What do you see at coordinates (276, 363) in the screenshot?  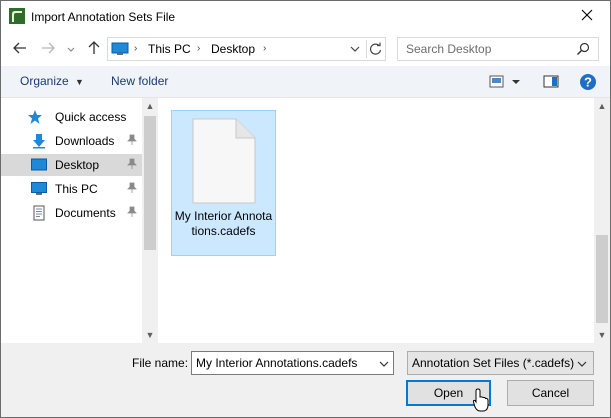 I see `file-name-value: My Interior Annotations.cadefs` at bounding box center [276, 363].